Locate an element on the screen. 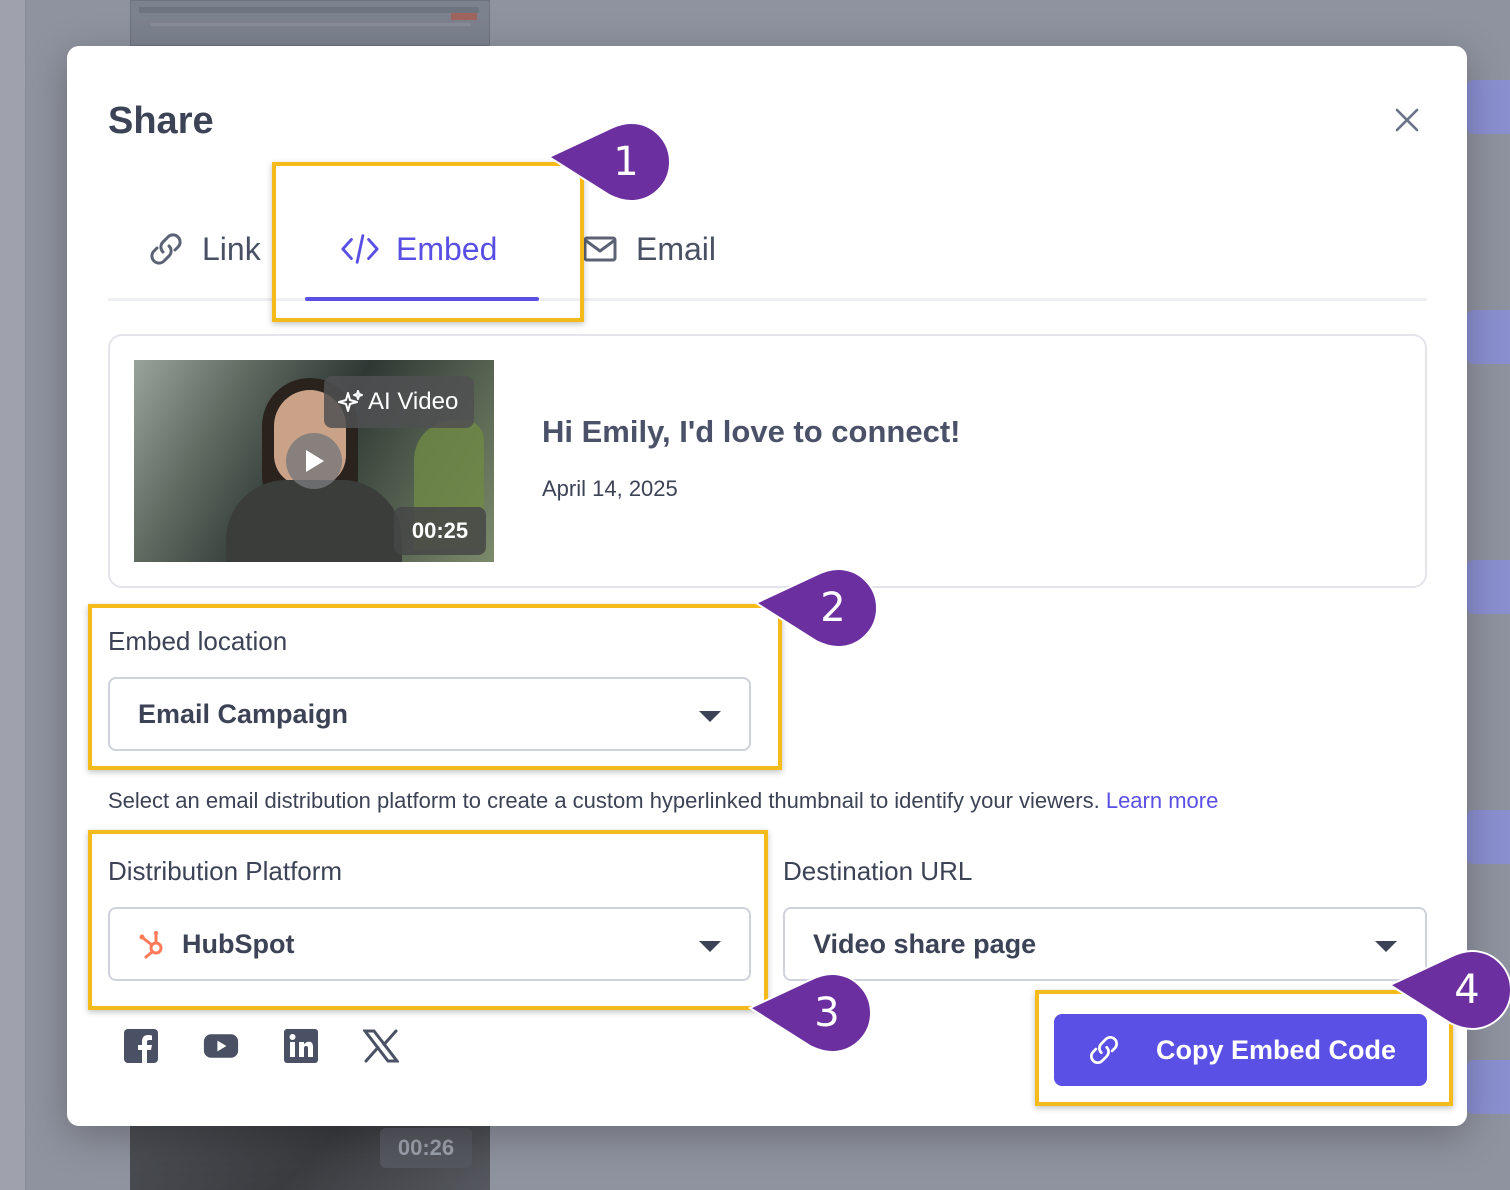  background-sidebar is located at coordinates (13, 595).